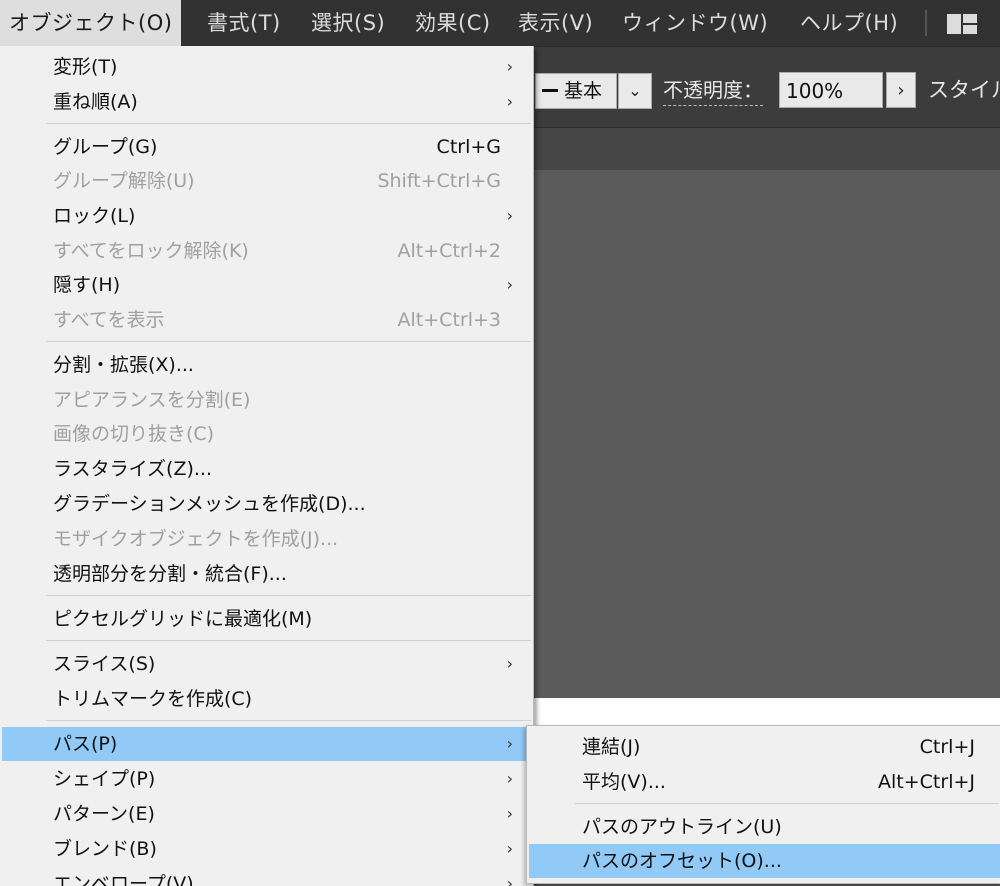 The height and width of the screenshot is (886, 1000). Describe the element at coordinates (265, 216) in the screenshot. I see `menu-item: ロック(L) ›` at that location.